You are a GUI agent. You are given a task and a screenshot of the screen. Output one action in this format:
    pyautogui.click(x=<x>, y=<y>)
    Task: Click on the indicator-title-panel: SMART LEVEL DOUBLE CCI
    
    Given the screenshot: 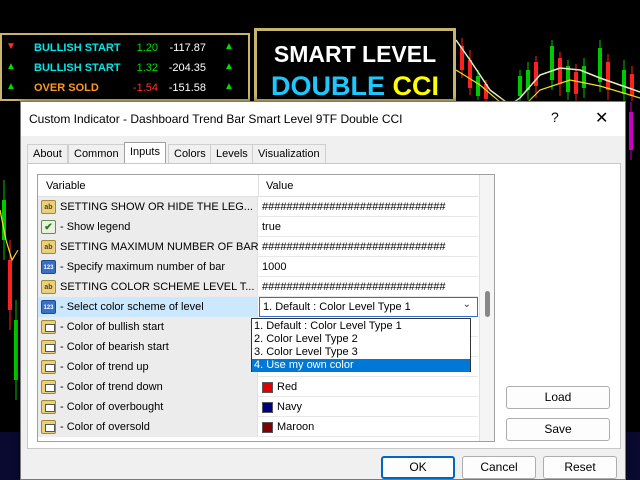 What is the action you would take?
    pyautogui.click(x=355, y=65)
    